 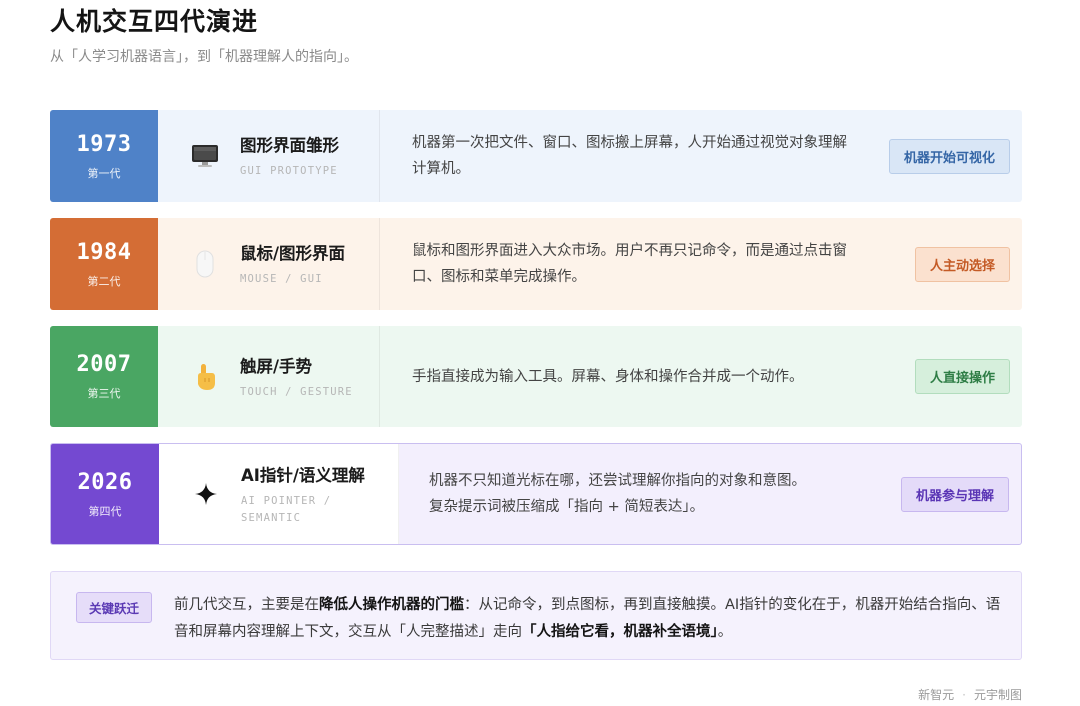 I want to click on year-box: 2026 第四代, so click(x=105, y=494).